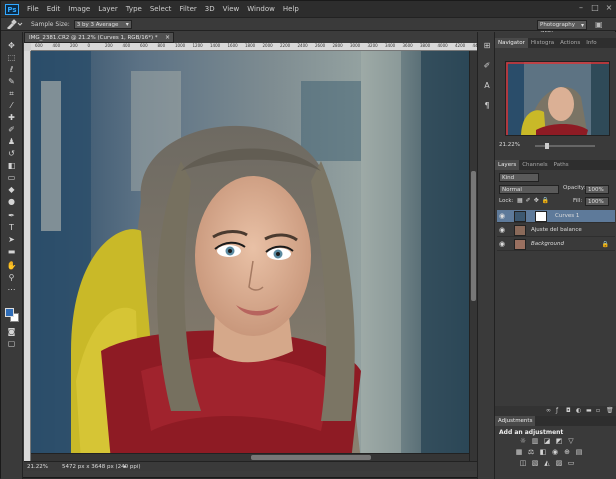 The width and height of the screenshot is (616, 479). I want to click on new-layer-icon: ▫, so click(599, 410).